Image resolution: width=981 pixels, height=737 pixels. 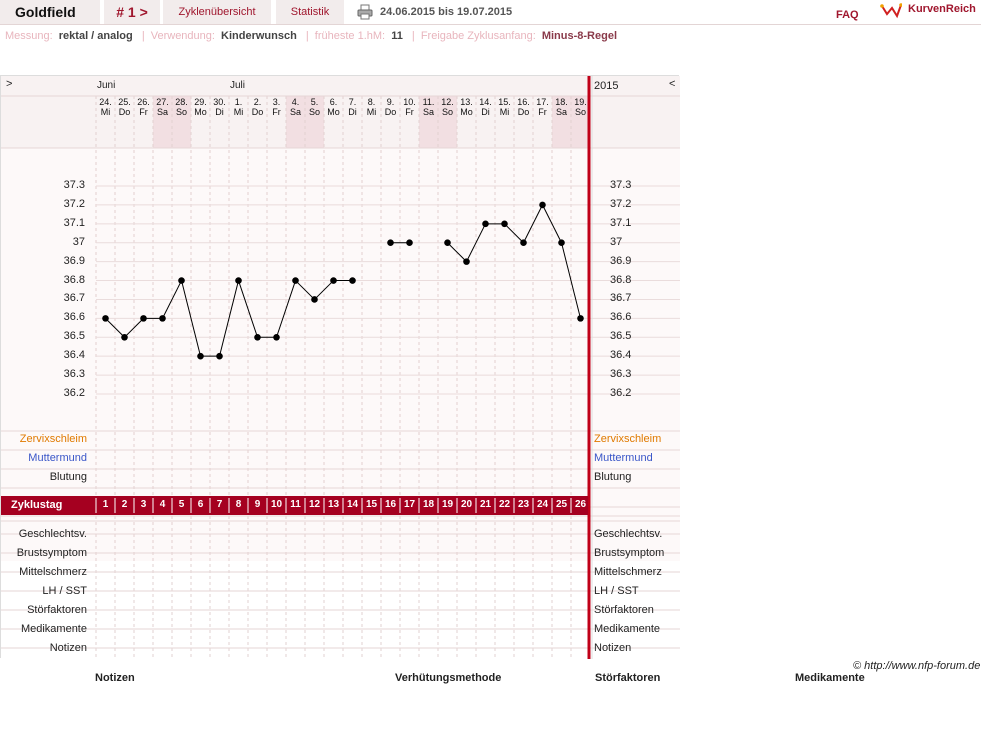 I want to click on earliest-value: 11, so click(x=397, y=36).